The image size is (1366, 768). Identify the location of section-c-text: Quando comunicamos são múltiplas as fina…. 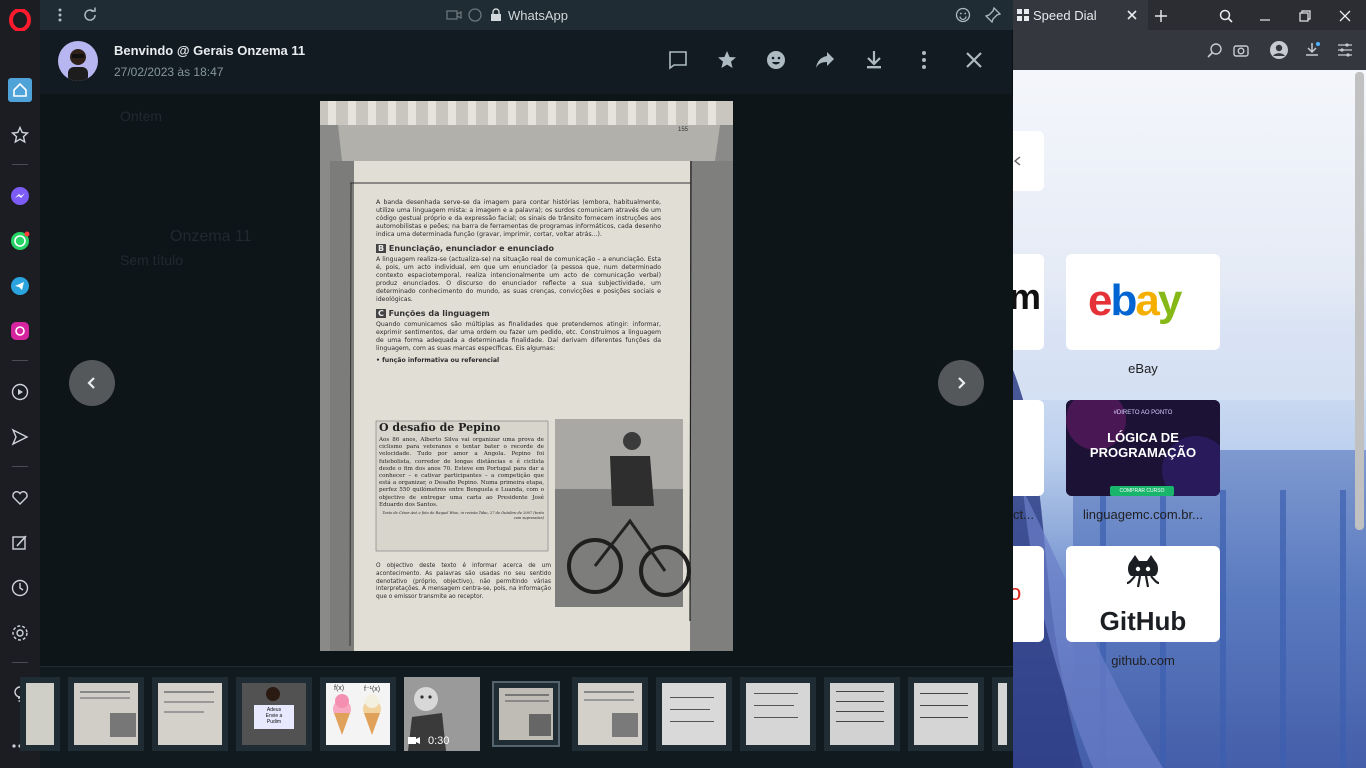
(518, 336).